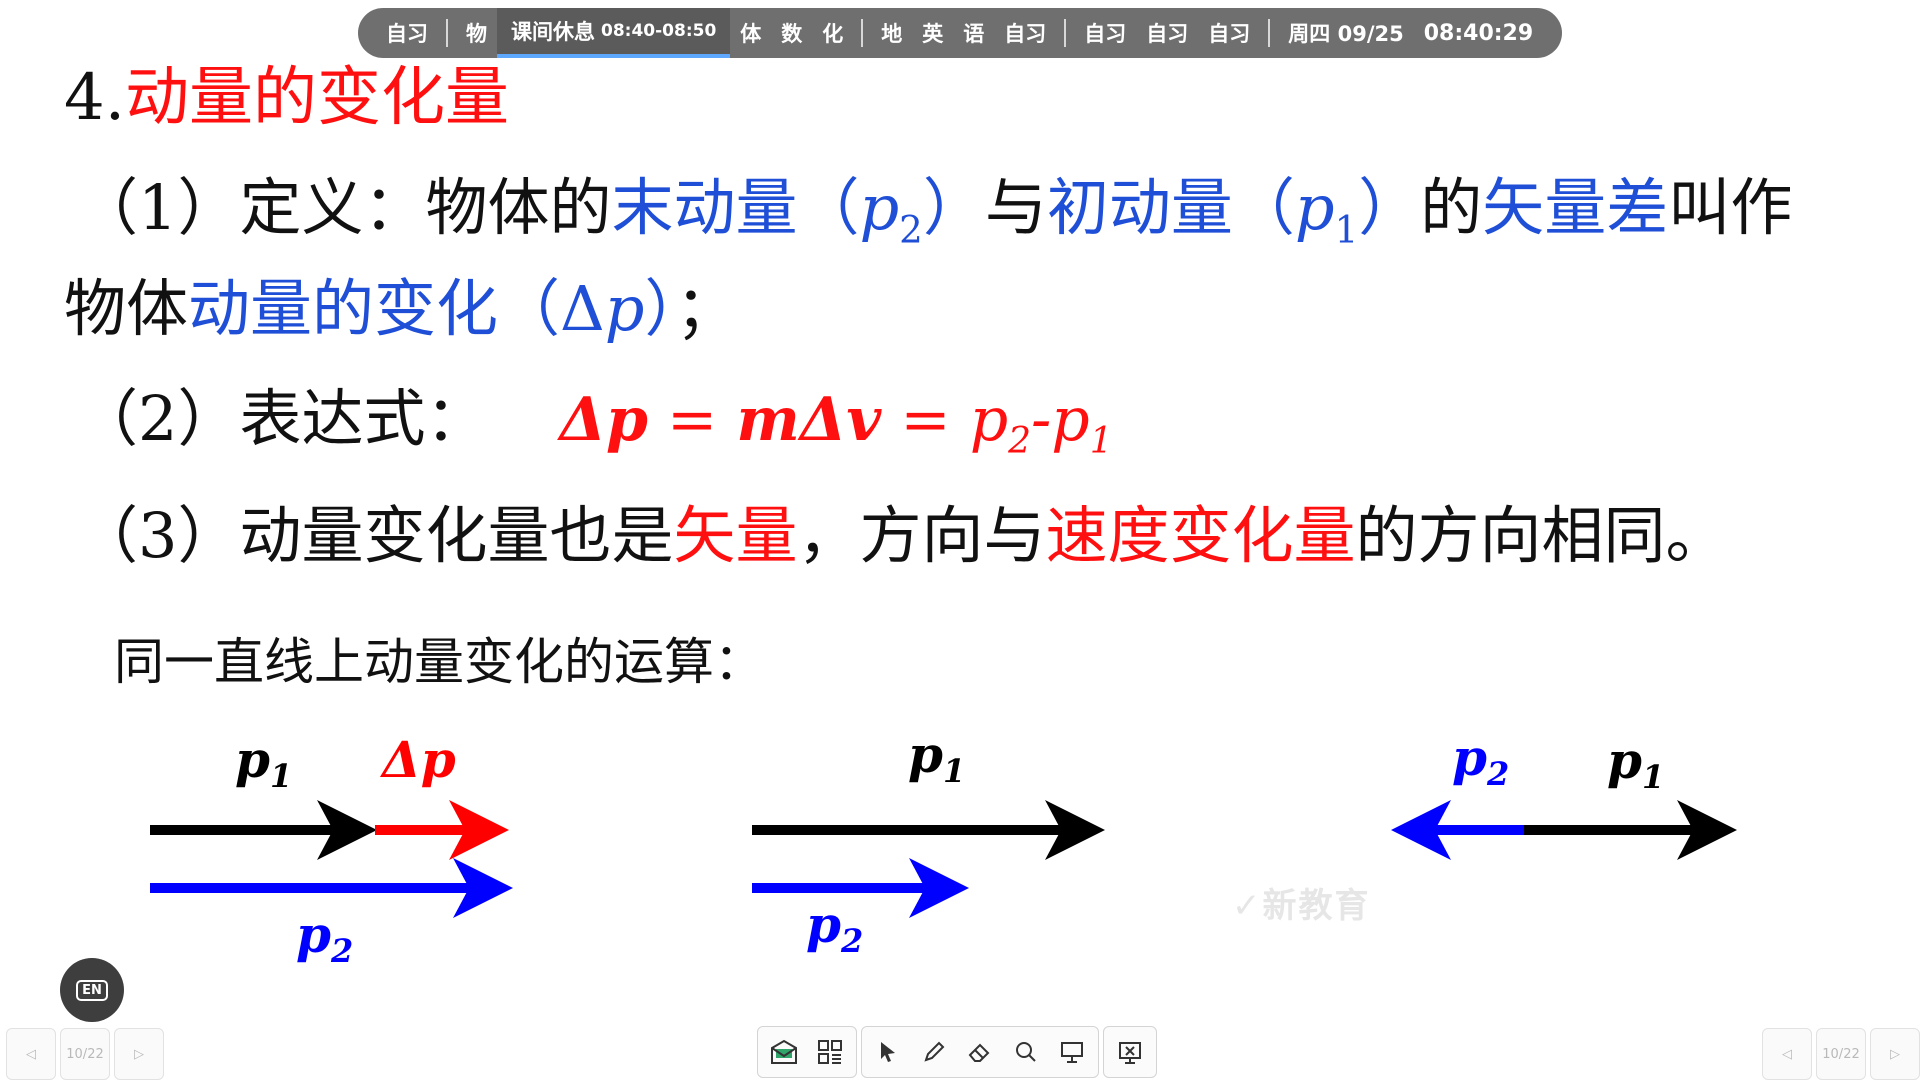 Image resolution: width=1920 pixels, height=1080 pixels. Describe the element at coordinates (1564, 795) in the screenshot. I see `diagram-3: p2 p1` at that location.